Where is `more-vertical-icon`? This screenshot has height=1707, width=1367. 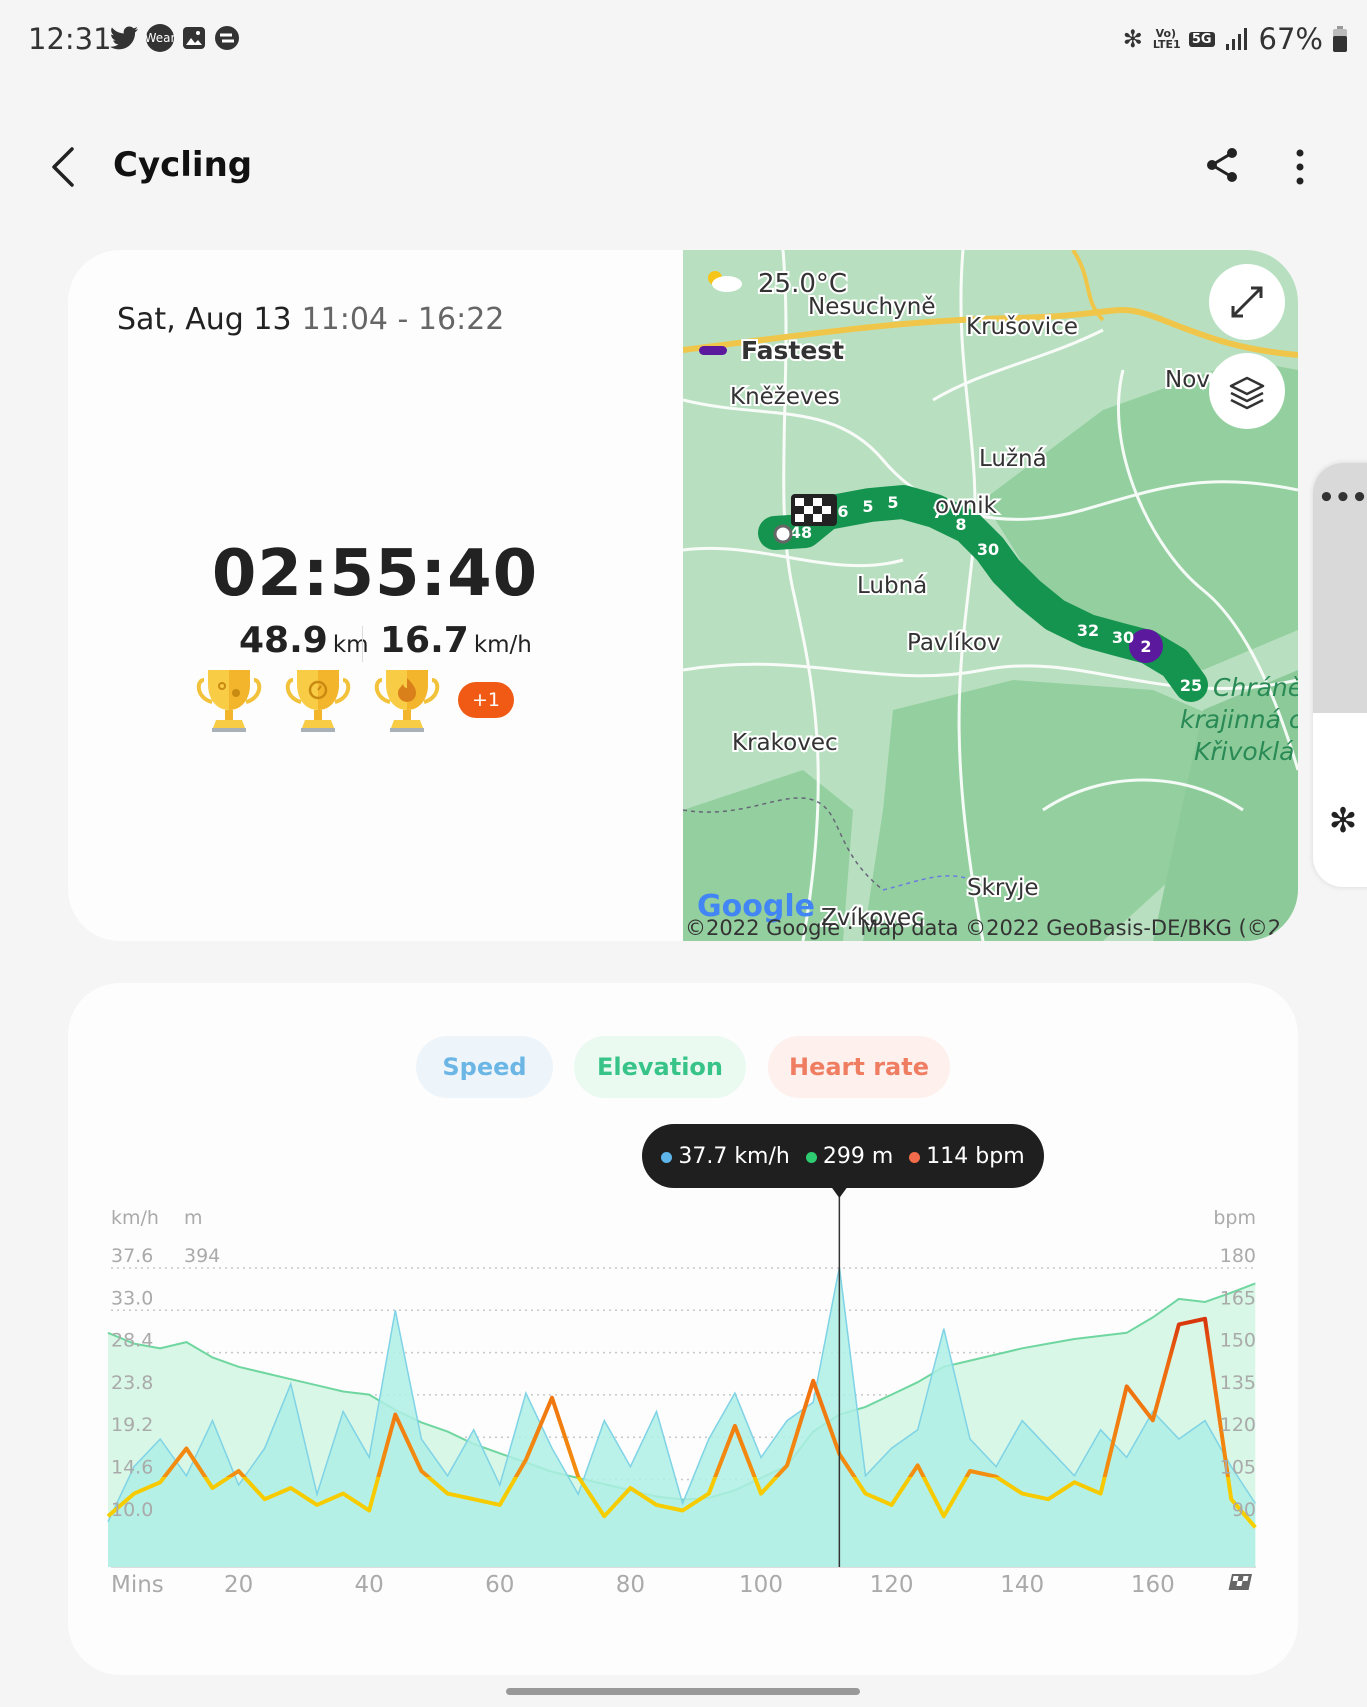
more-vertical-icon is located at coordinates (1300, 167).